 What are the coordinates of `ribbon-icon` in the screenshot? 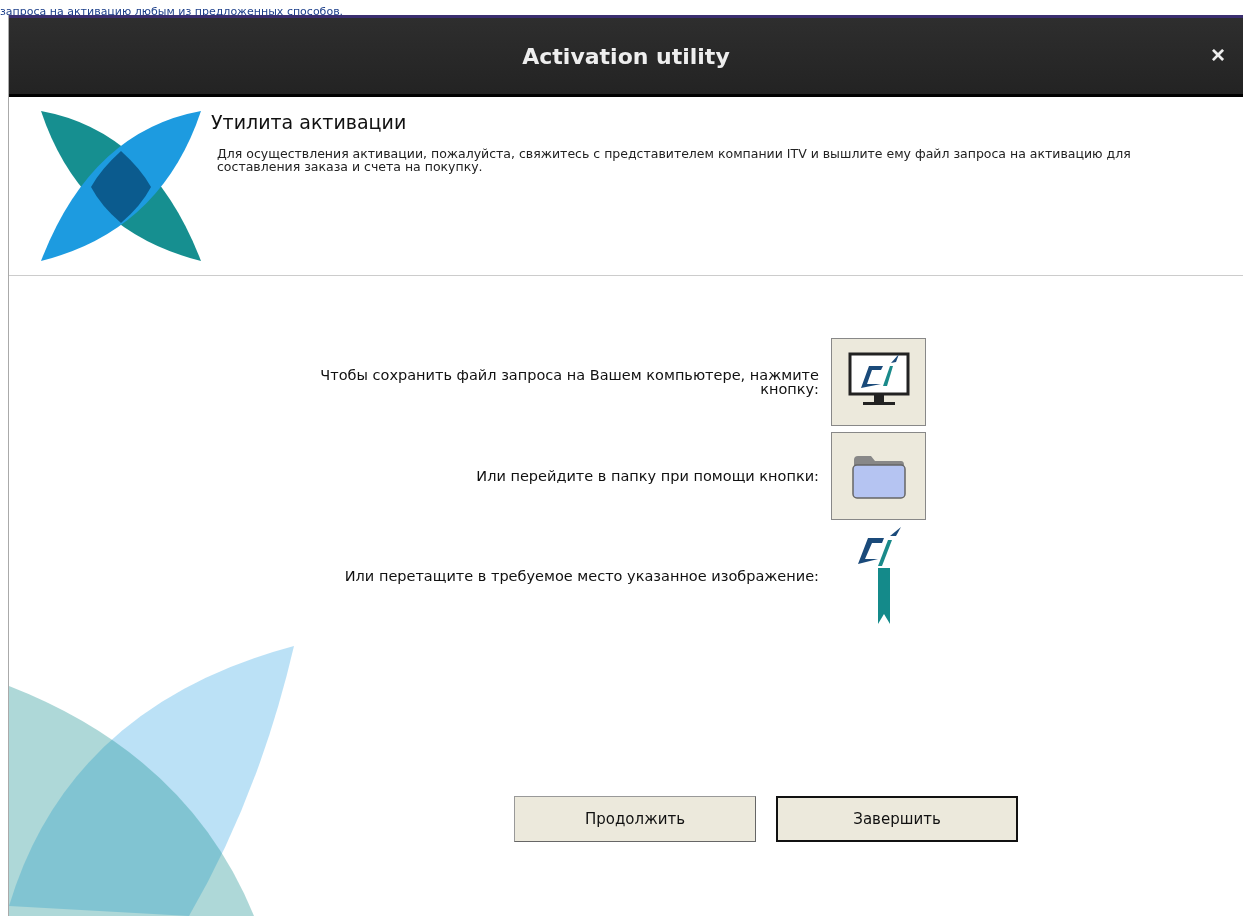 It's located at (878, 576).